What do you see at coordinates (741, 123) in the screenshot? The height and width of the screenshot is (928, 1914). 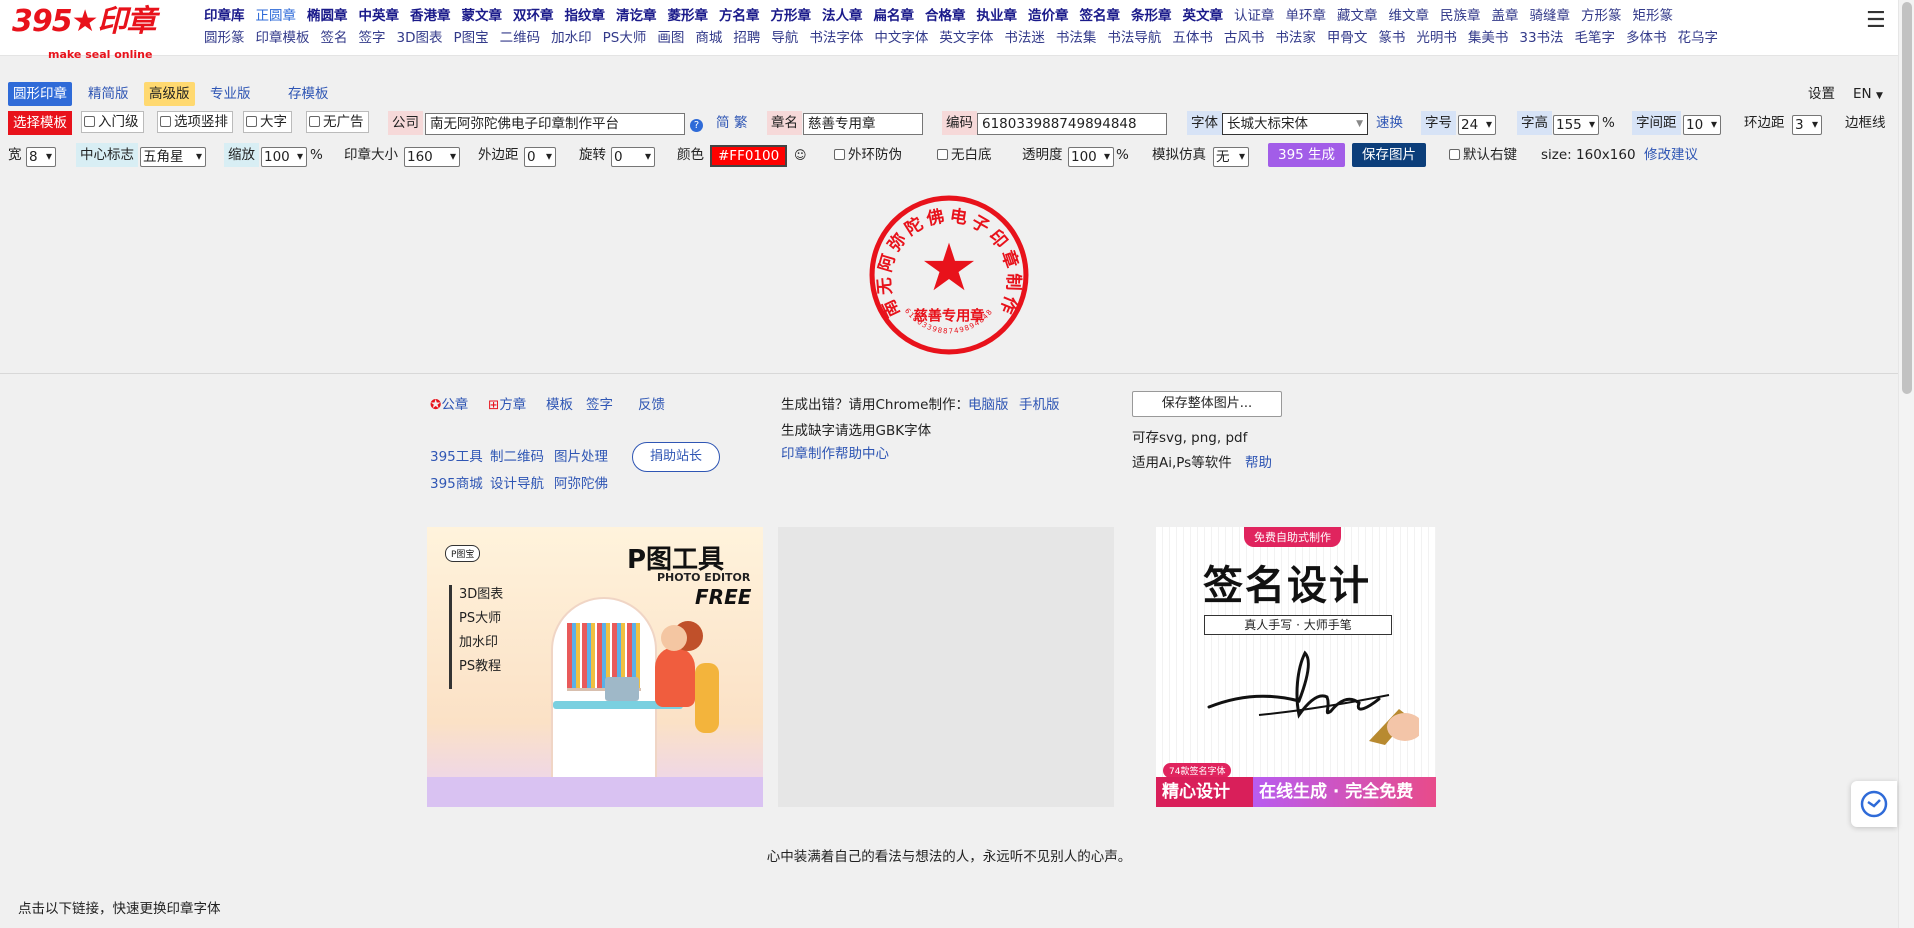 I see `traditional-link: 繁` at bounding box center [741, 123].